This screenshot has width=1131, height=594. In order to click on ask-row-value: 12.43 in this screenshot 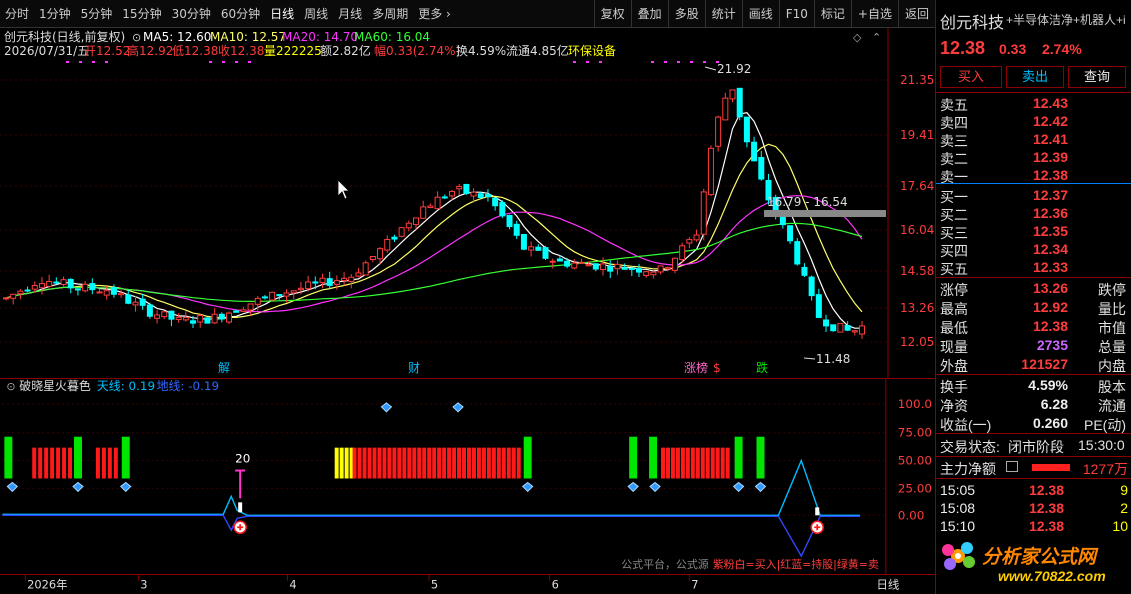, I will do `click(1050, 103)`.